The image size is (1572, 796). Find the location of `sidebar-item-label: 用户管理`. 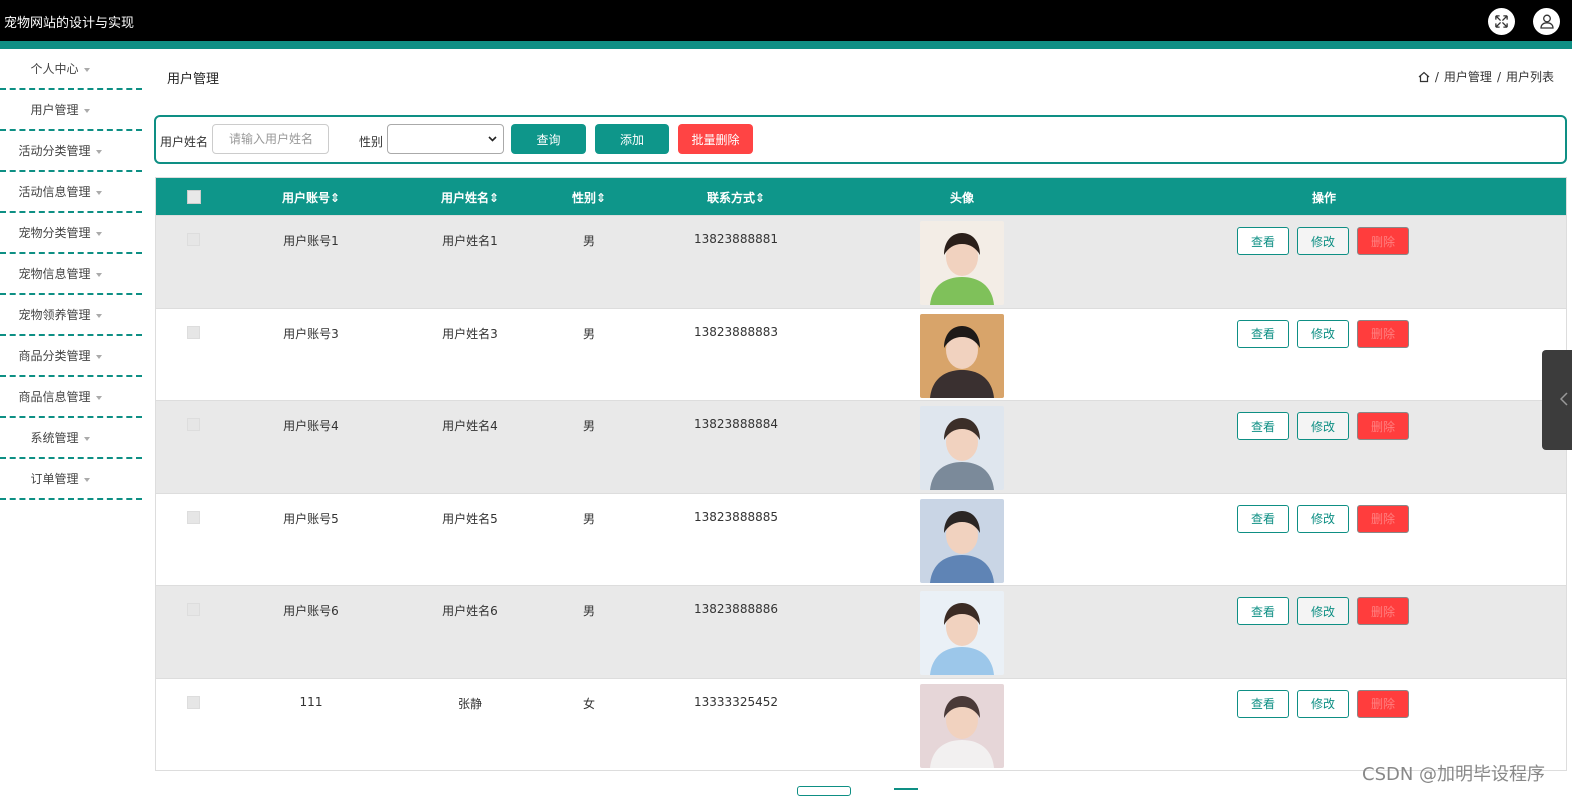

sidebar-item-label: 用户管理 is located at coordinates (54, 110).